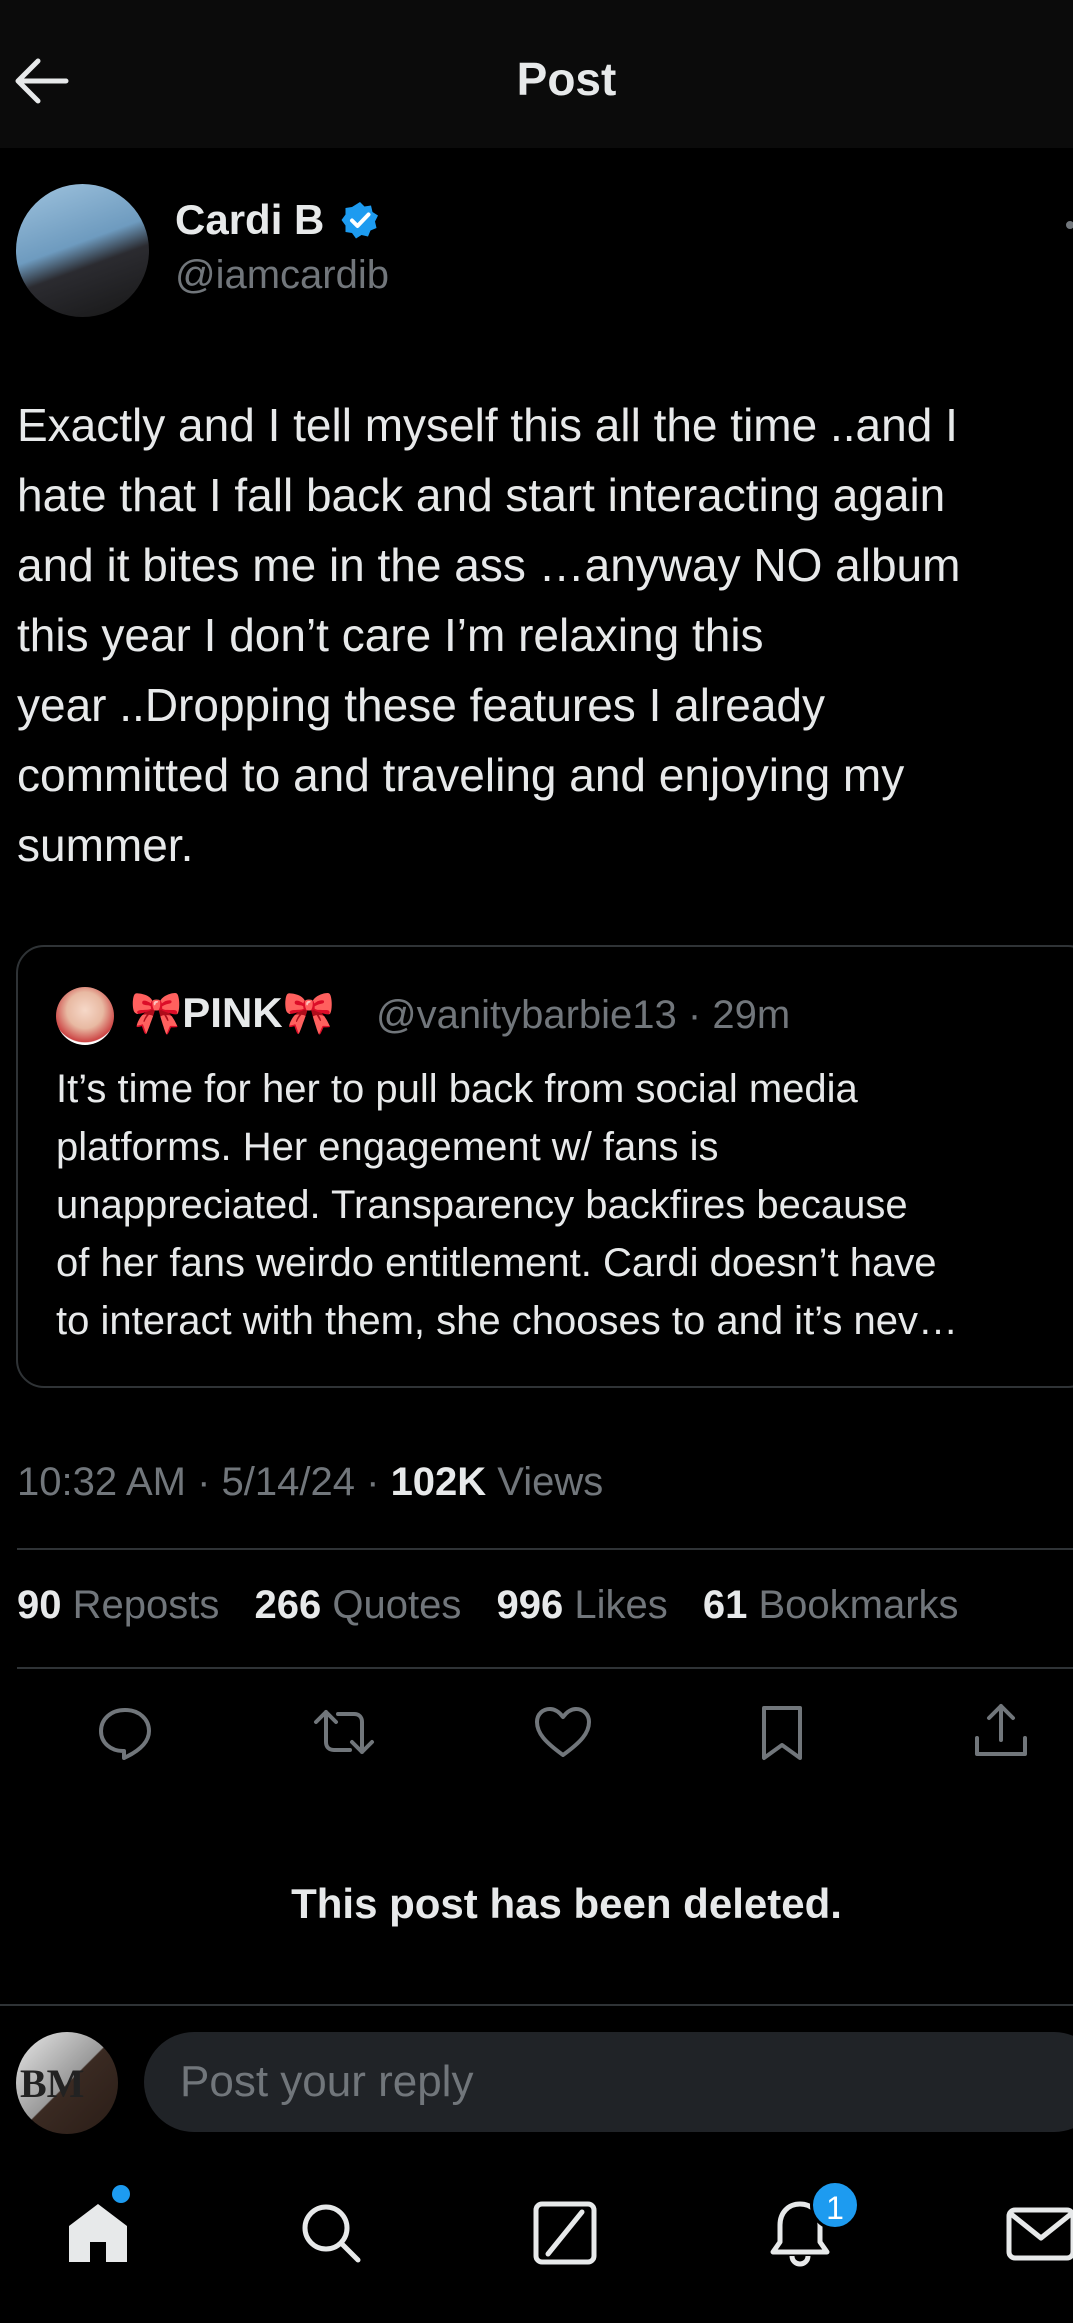 This screenshot has width=1073, height=2323. Describe the element at coordinates (1038, 2233) in the screenshot. I see `messages-icon` at that location.